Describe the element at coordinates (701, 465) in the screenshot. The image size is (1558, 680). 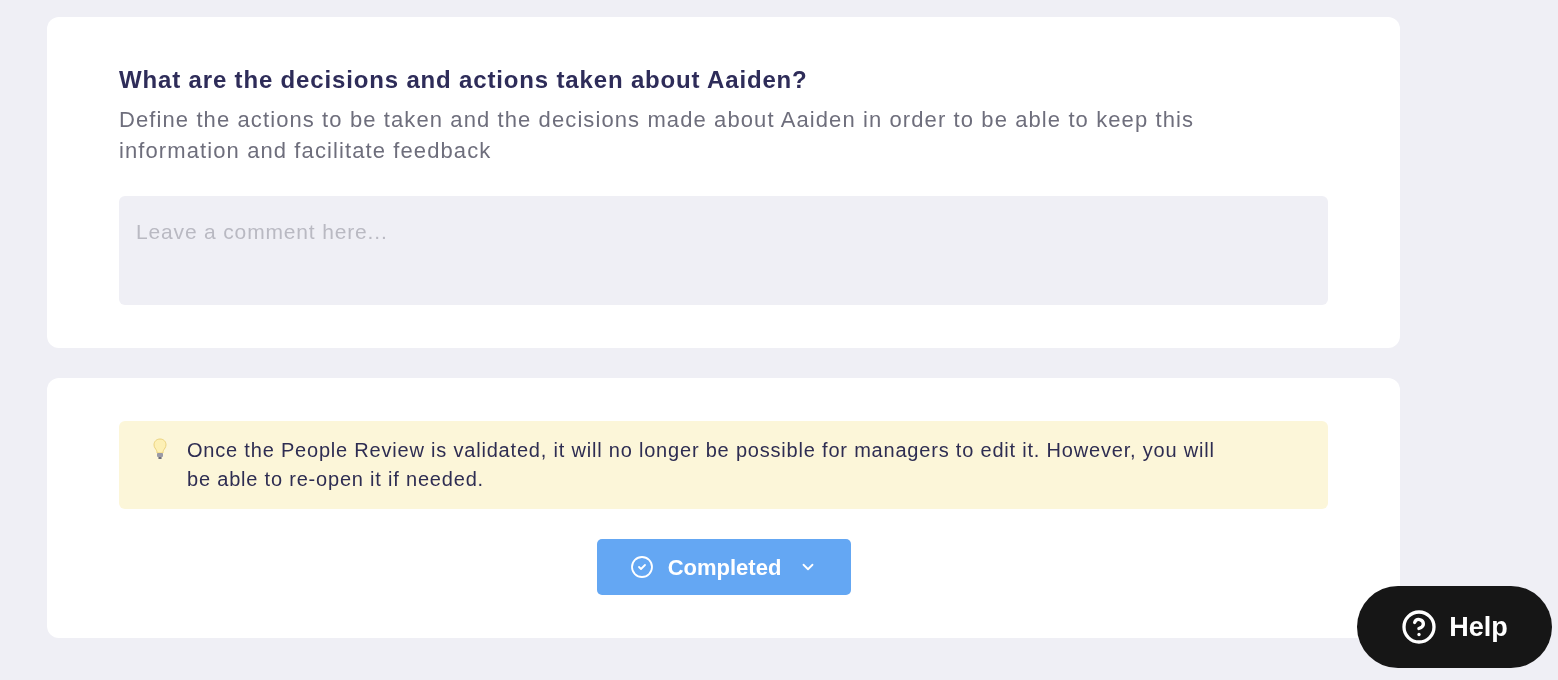
I see `notice-text: Once the People Review is validated, it will no longer be possible for managers to edit it. However, you will be able to re-open it if needed.` at that location.